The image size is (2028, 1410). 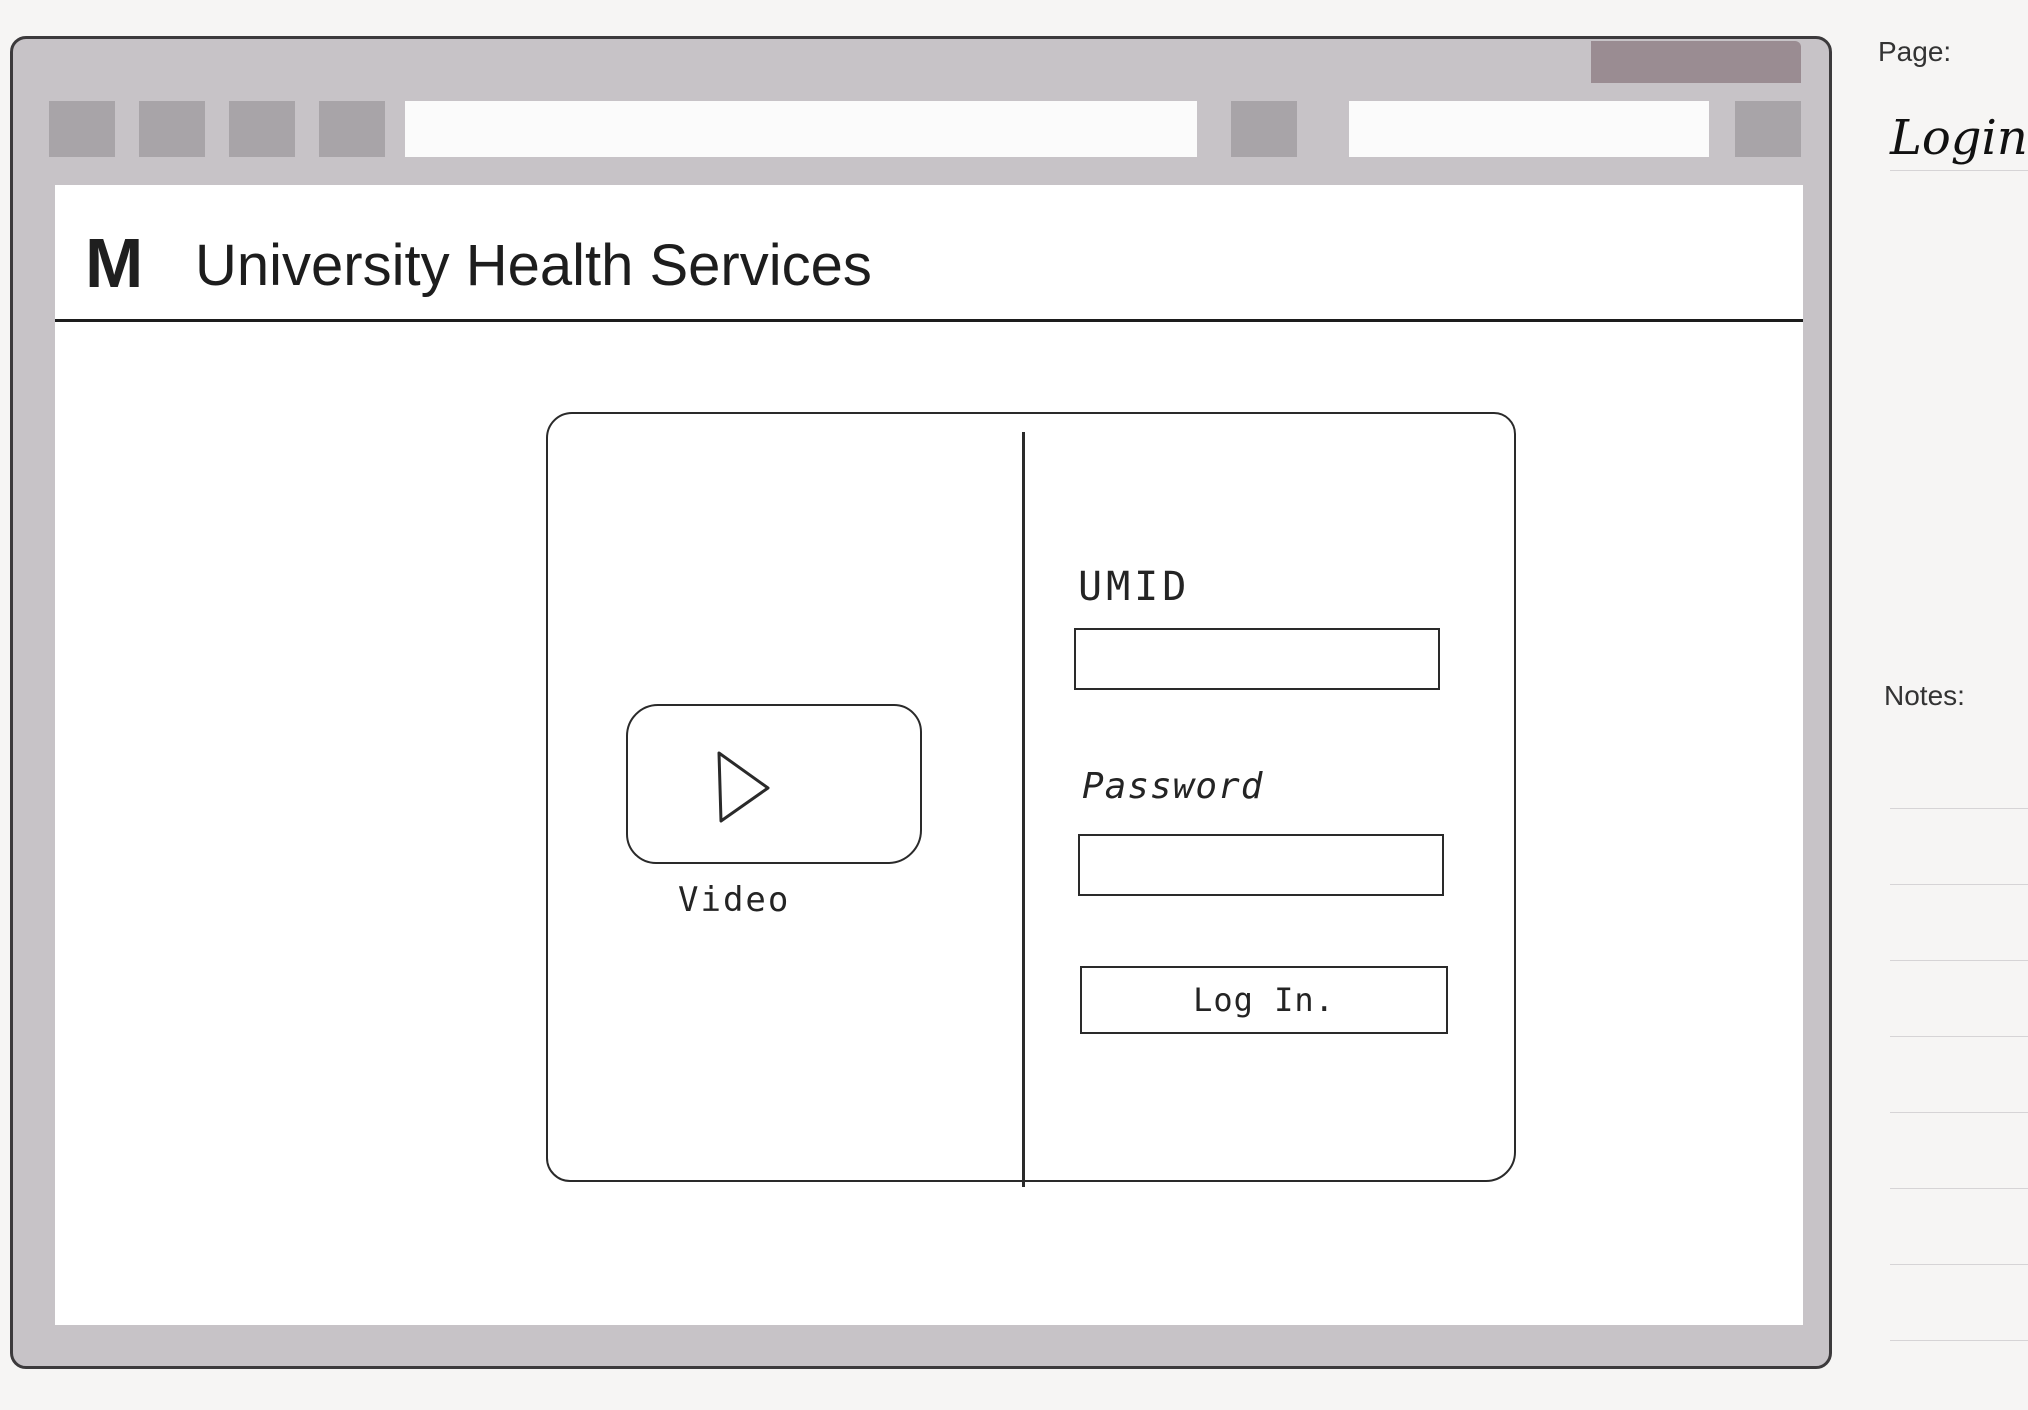 What do you see at coordinates (533, 265) in the screenshot?
I see `site-title: University Health Services` at bounding box center [533, 265].